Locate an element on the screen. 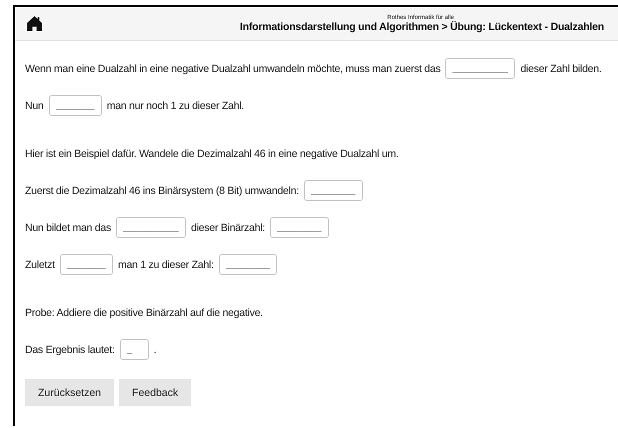 The height and width of the screenshot is (428, 618). sentence-text: Hier ist ein Beispiel dafür. Wandele die Dezimalzahl 46 in eine negative Dualzahl um. is located at coordinates (211, 154).